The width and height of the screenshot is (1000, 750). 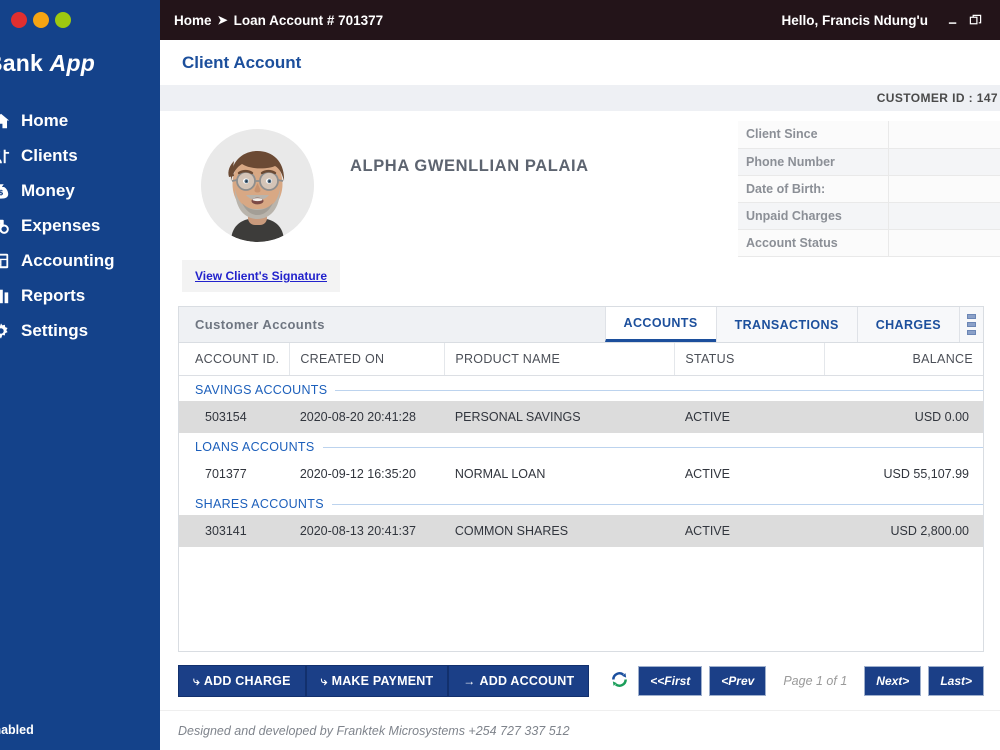 I want to click on window-maximize-dot, so click(x=63, y=20).